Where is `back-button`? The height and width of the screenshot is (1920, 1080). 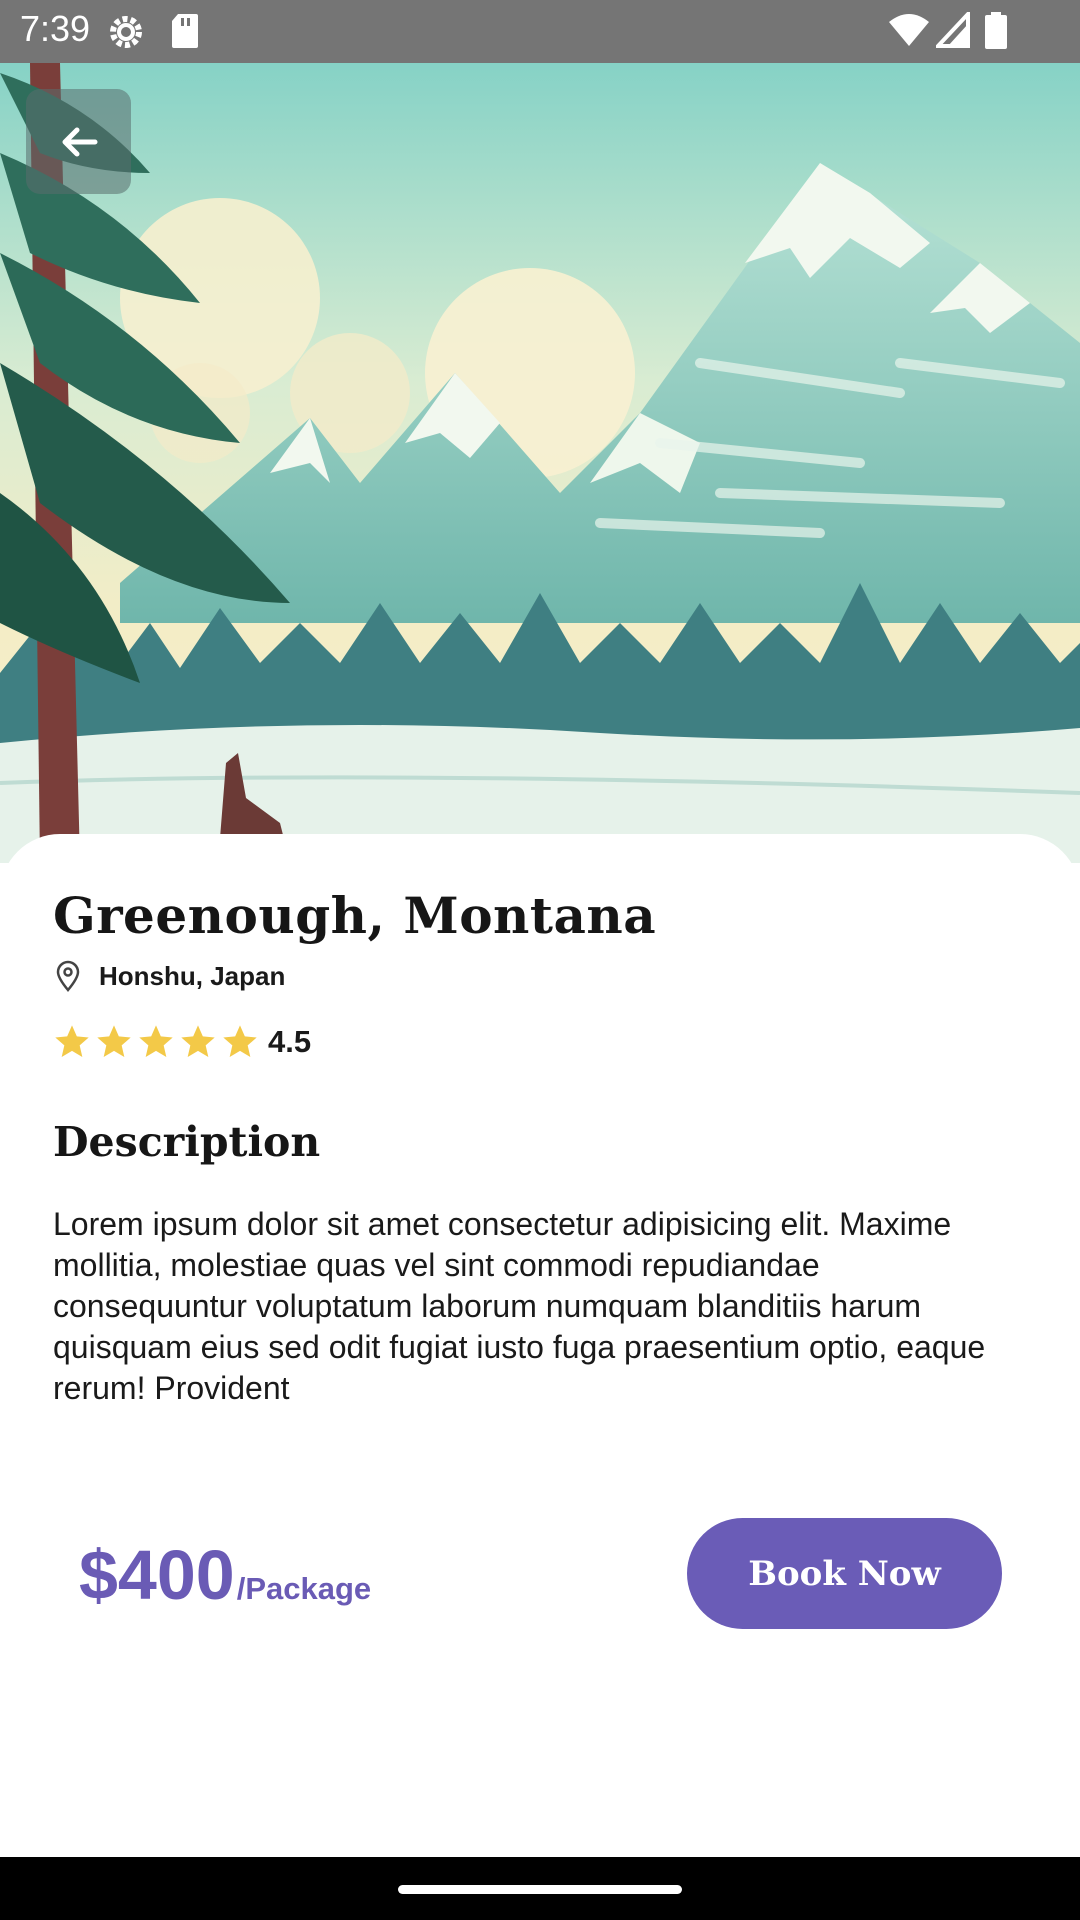 back-button is located at coordinates (78, 141).